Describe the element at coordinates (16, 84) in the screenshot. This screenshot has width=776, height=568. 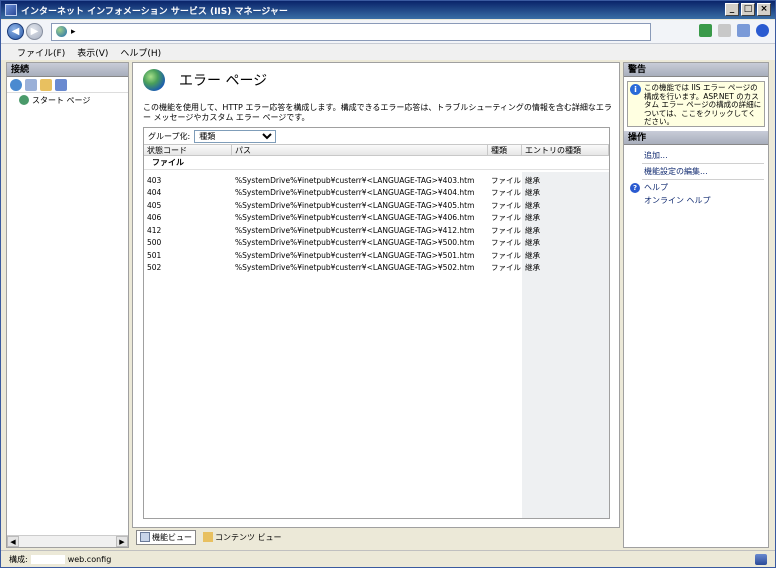
I see `connect-globe-icon` at that location.